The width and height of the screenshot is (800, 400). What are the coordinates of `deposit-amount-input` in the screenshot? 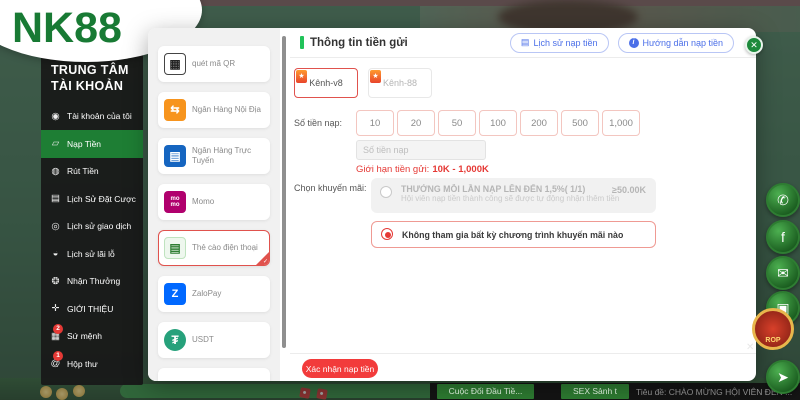 It's located at (421, 150).